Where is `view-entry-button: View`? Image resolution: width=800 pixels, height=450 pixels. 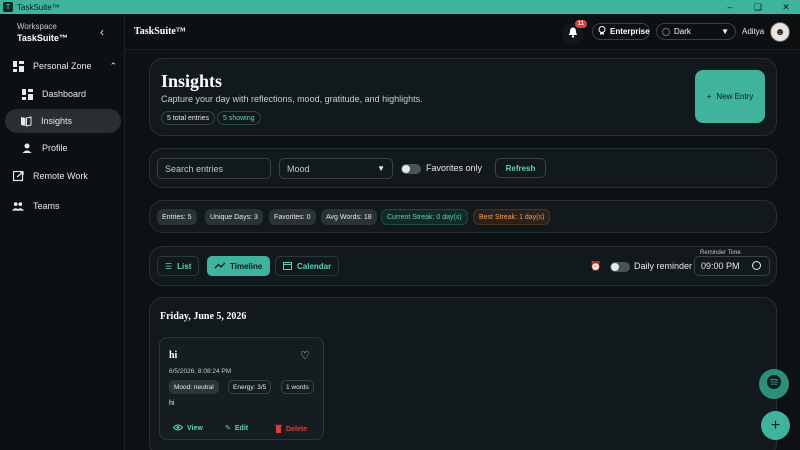
view-entry-button: View is located at coordinates (187, 428).